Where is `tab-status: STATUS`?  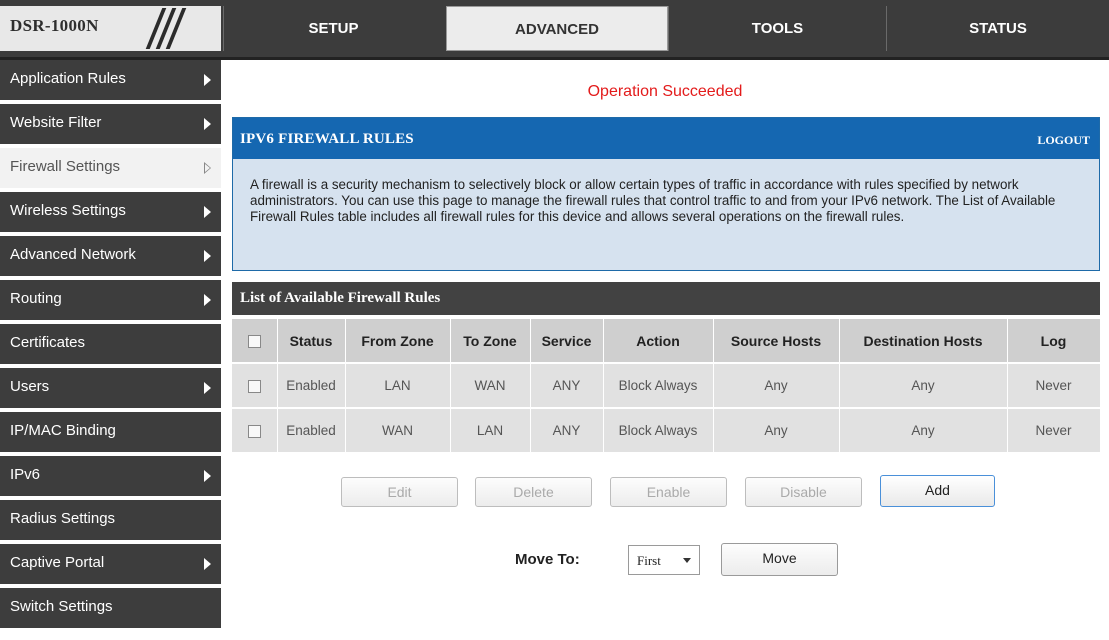
tab-status: STATUS is located at coordinates (997, 28).